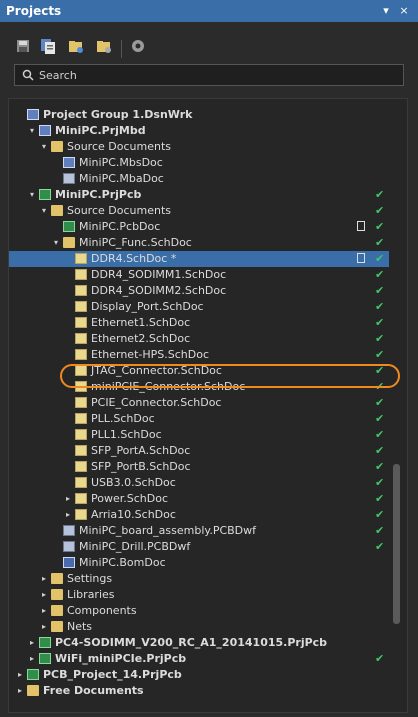 The height and width of the screenshot is (717, 418). Describe the element at coordinates (199, 547) in the screenshot. I see `tree-row: MiniPC_Drill.PCBDwf ✔` at that location.